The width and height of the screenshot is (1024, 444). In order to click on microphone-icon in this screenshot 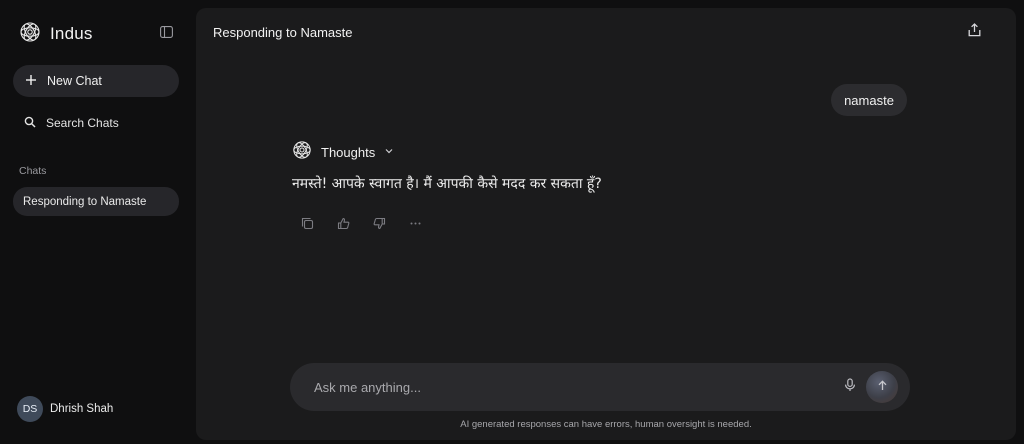, I will do `click(850, 387)`.